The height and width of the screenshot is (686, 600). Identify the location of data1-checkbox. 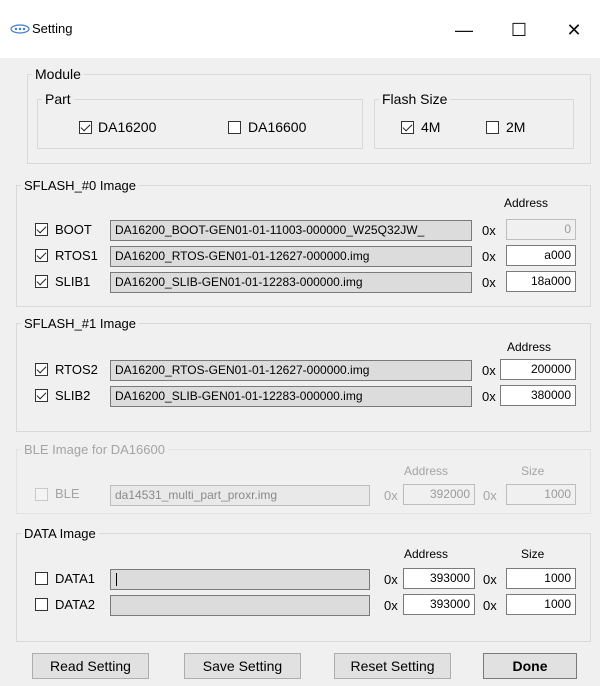
(41, 578).